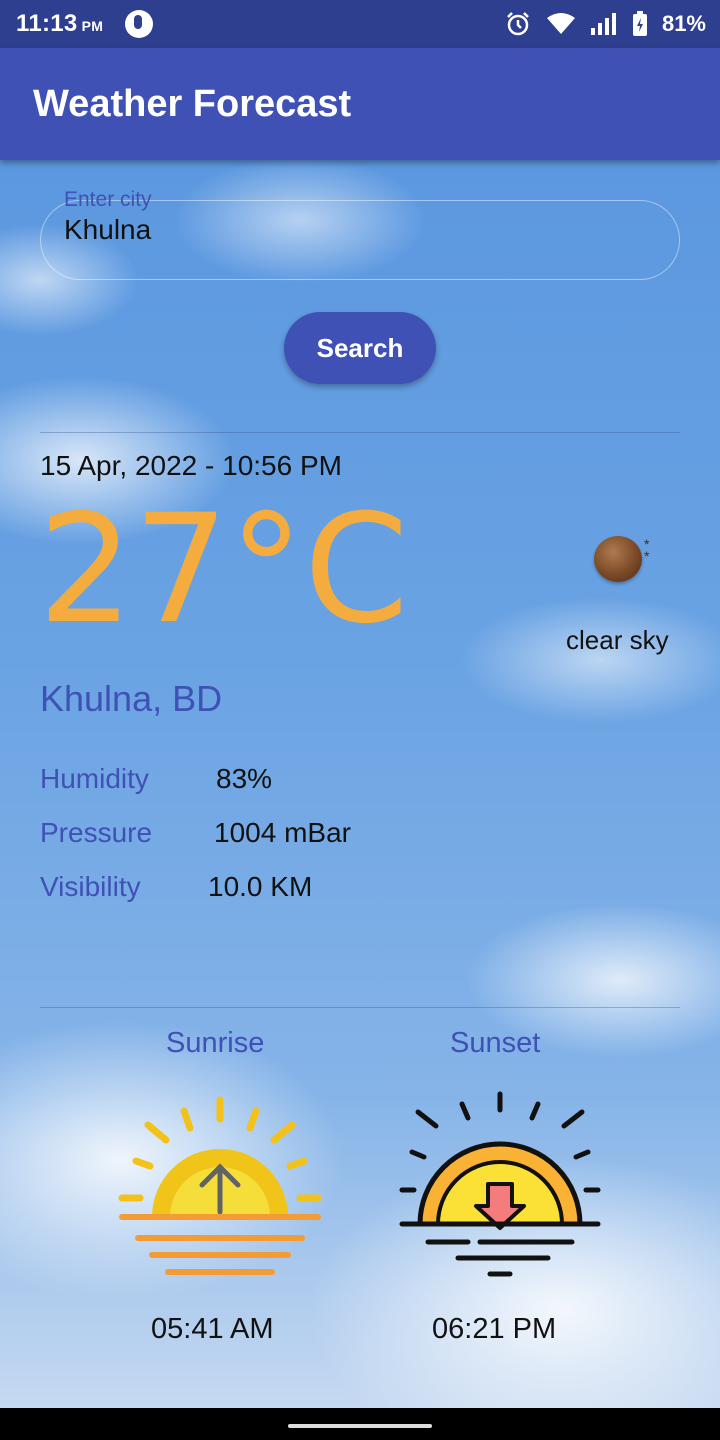 This screenshot has width=720, height=1440. Describe the element at coordinates (244, 778) in the screenshot. I see `humidity-value: 83%` at that location.